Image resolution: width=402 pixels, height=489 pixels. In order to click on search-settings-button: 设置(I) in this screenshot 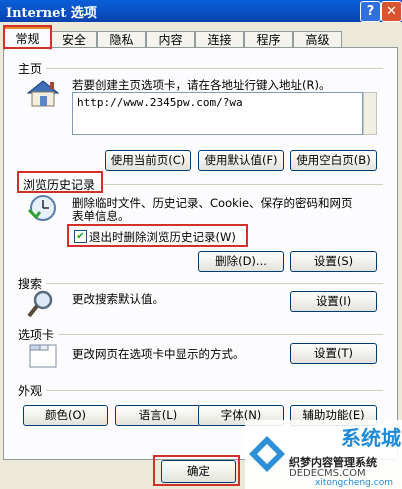, I will do `click(333, 301)`.